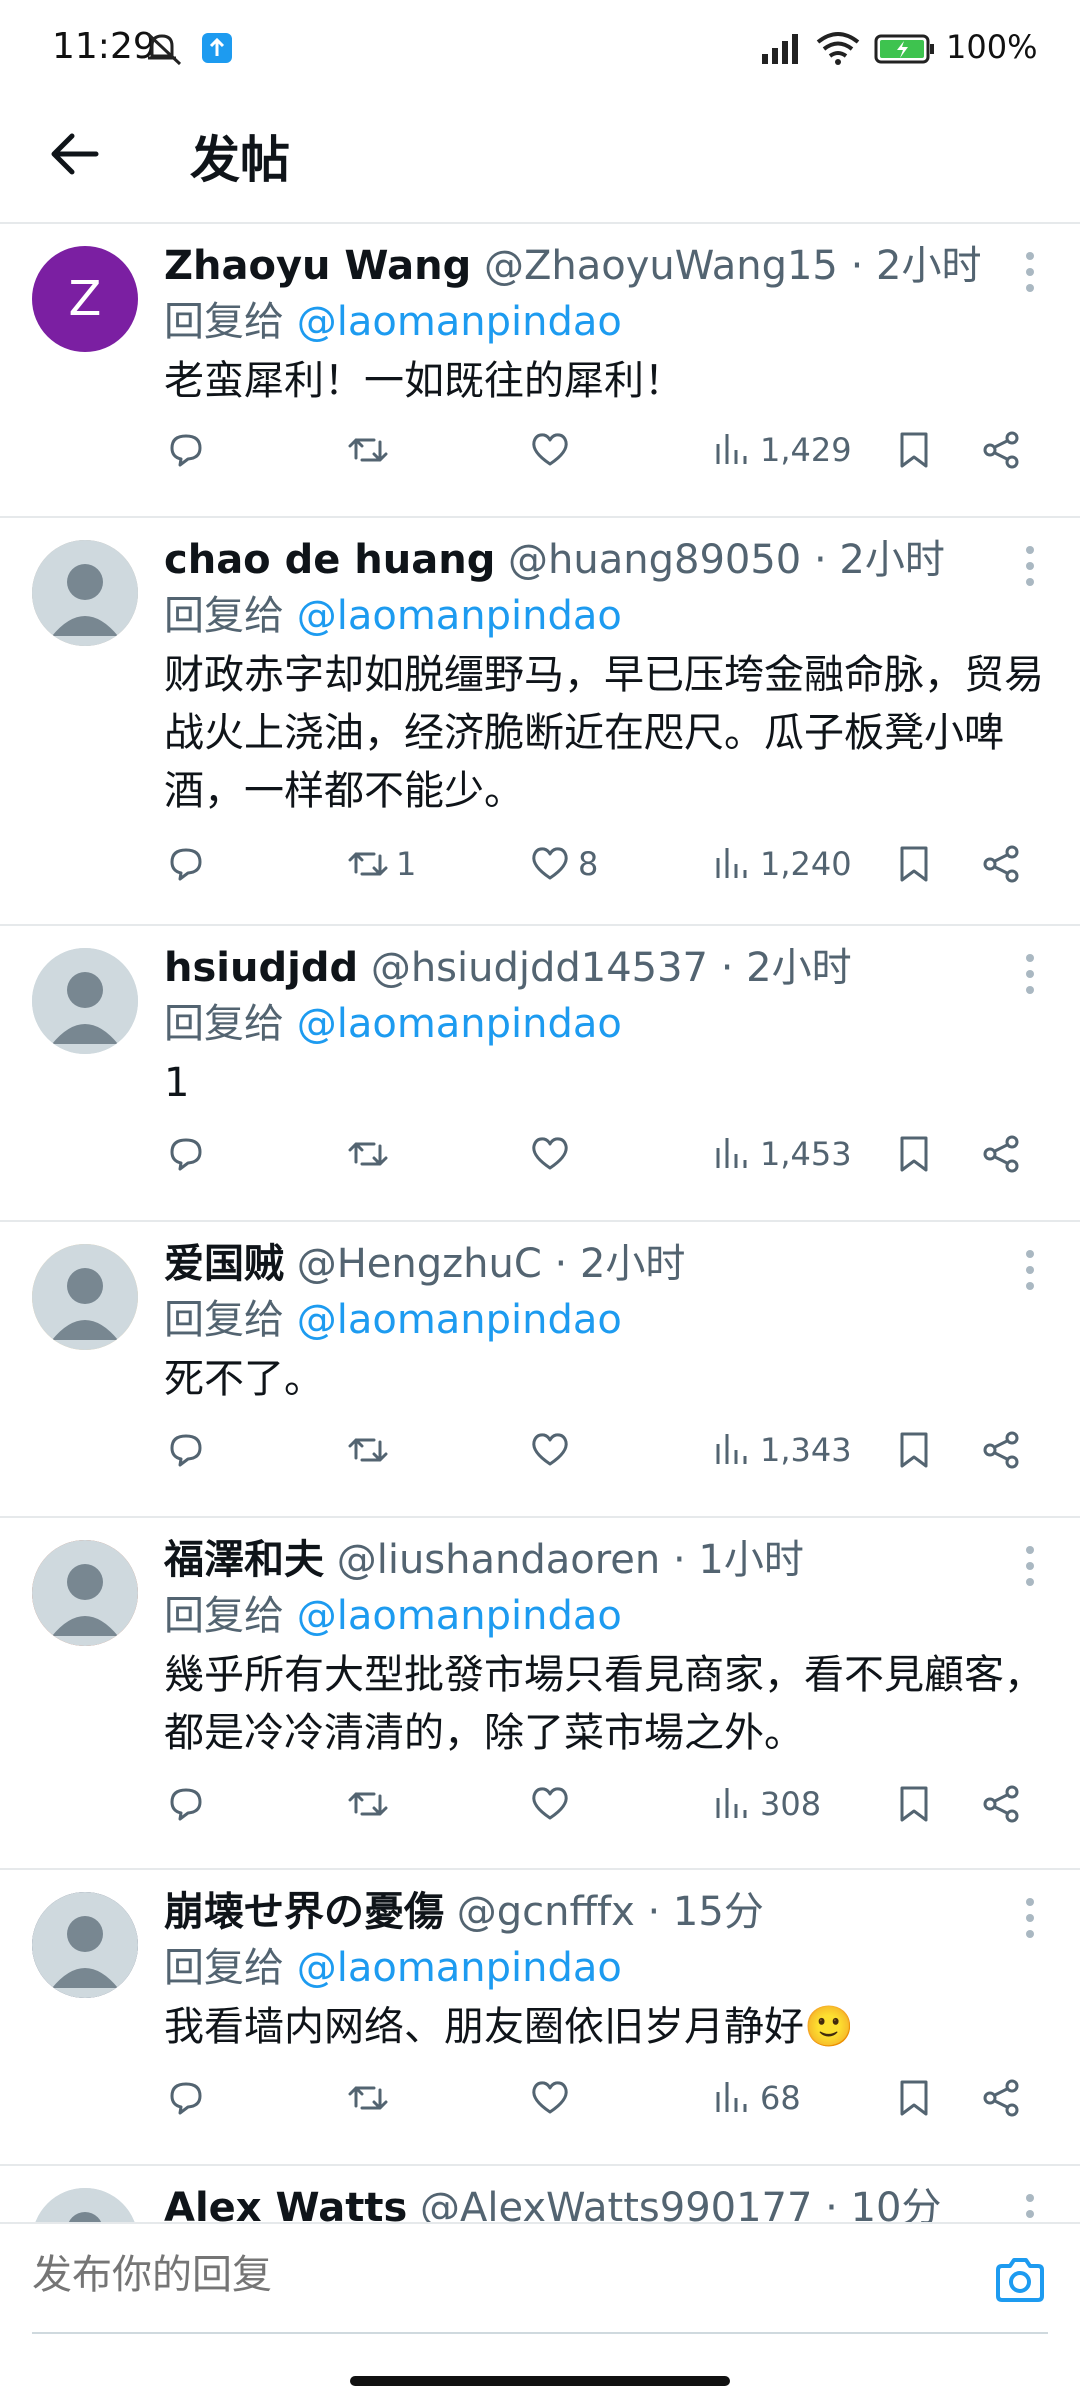  I want to click on user-handle: @AlexWatts990177, so click(616, 2203).